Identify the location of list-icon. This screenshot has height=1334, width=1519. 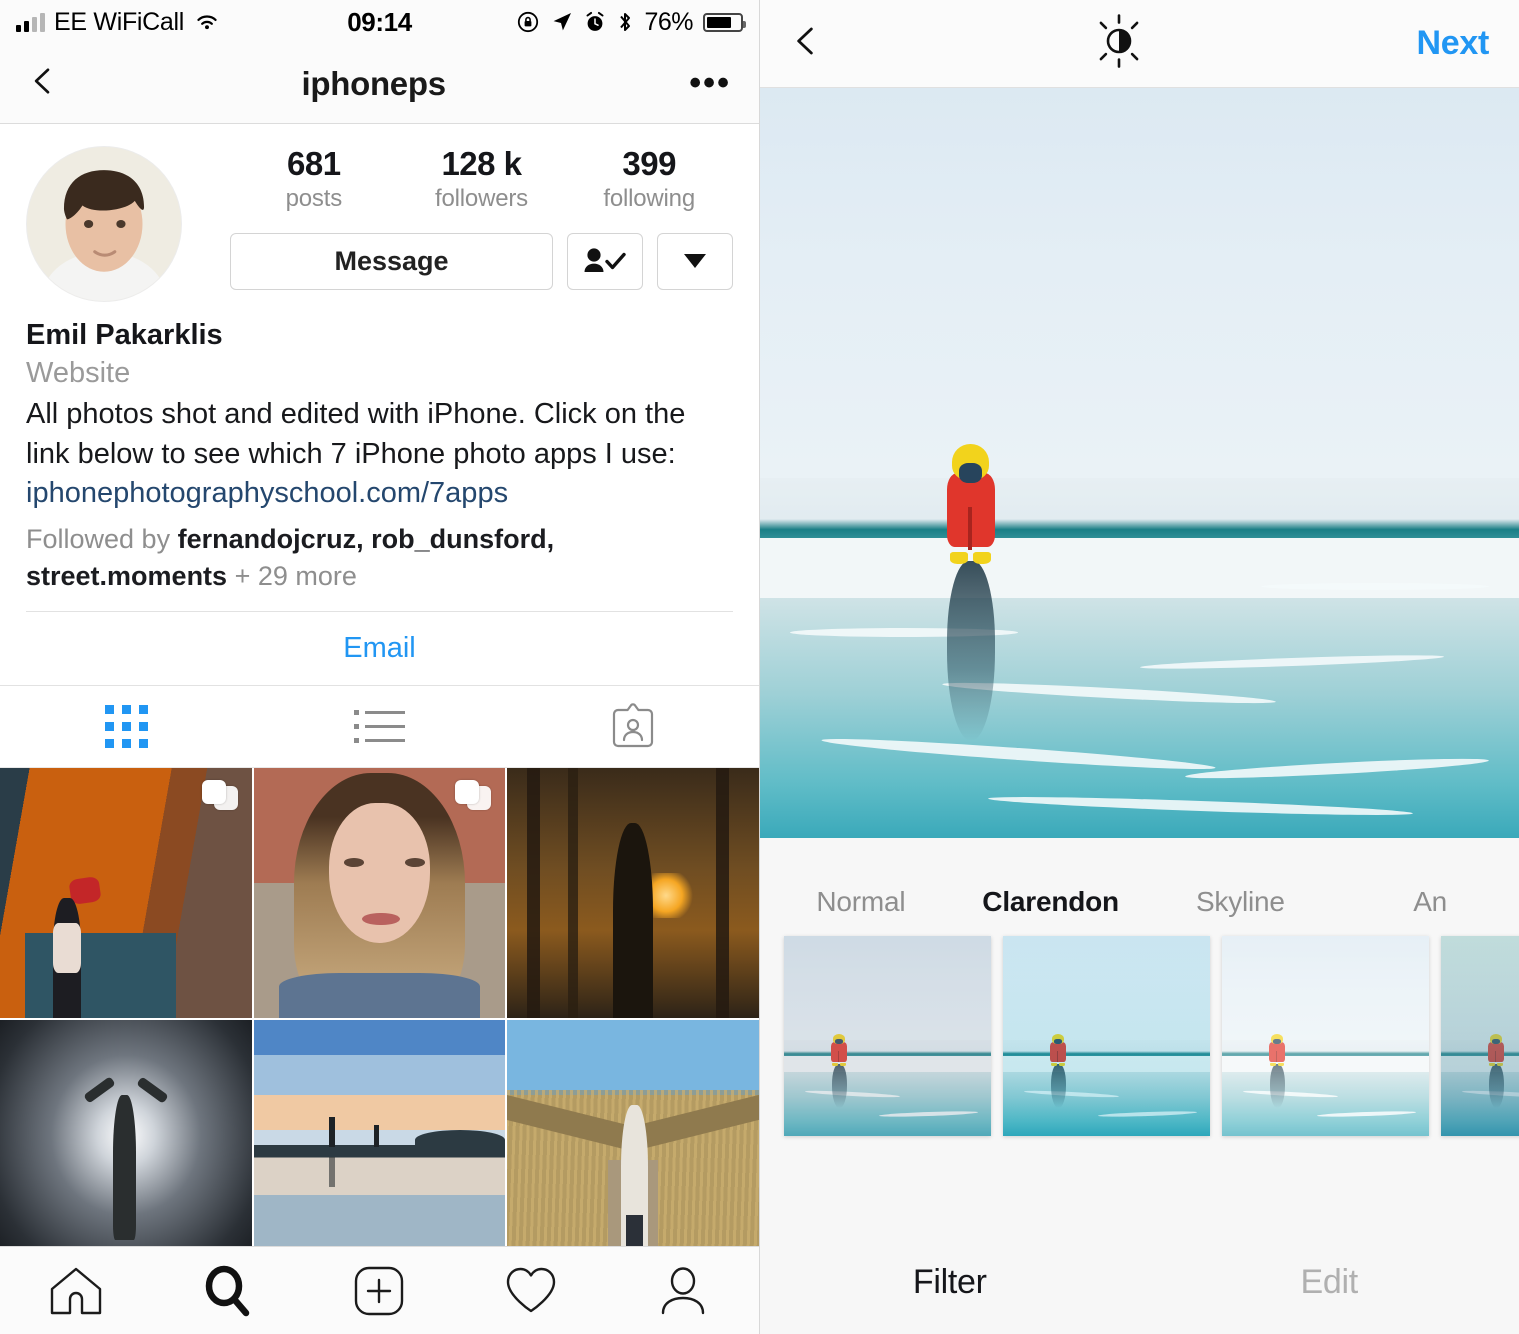
(379, 726).